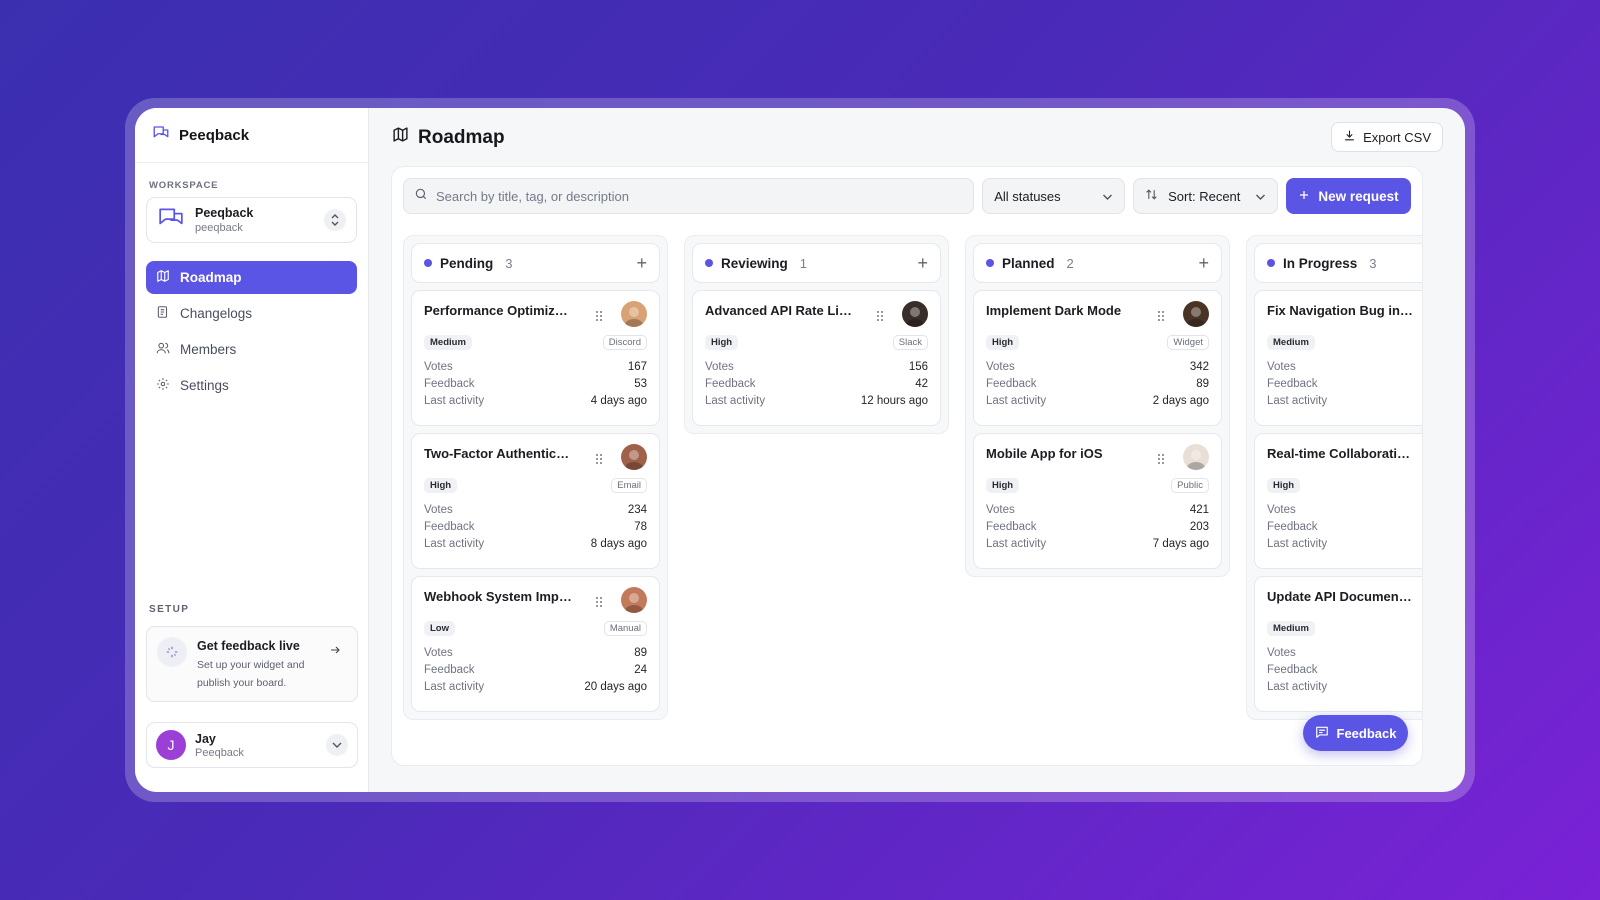 The height and width of the screenshot is (900, 1600). I want to click on download-icon, so click(1349, 137).